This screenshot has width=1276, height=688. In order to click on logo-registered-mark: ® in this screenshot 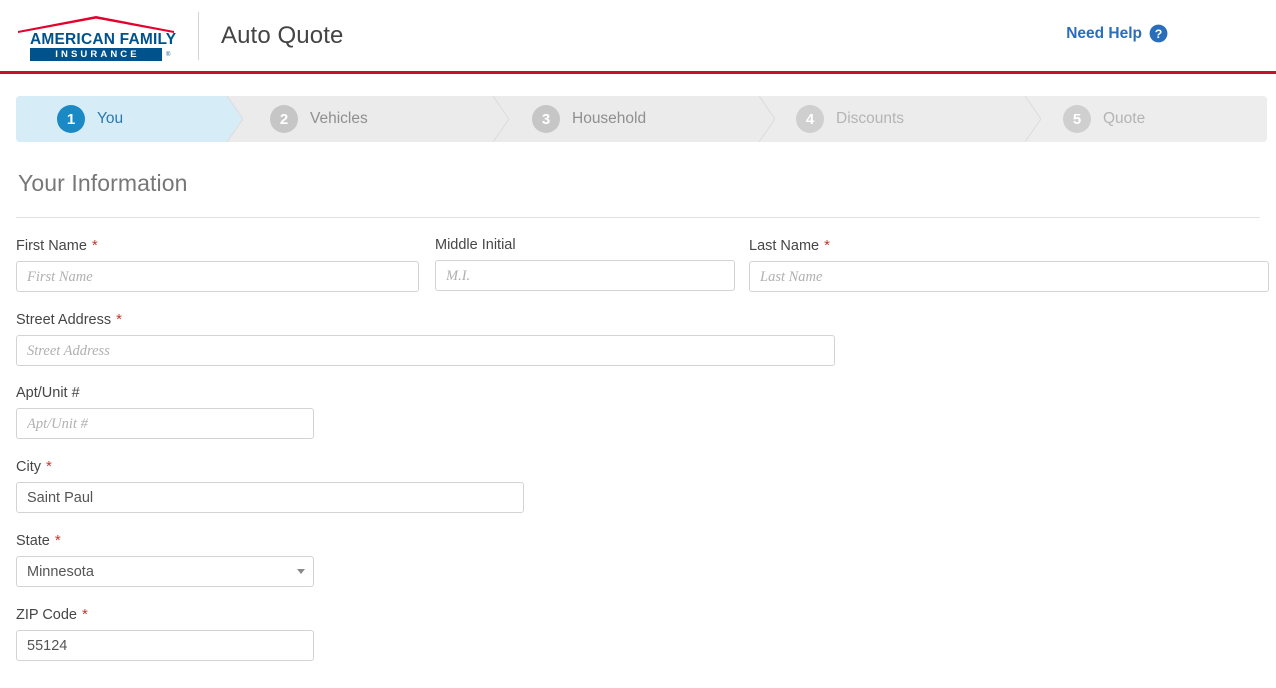, I will do `click(168, 54)`.